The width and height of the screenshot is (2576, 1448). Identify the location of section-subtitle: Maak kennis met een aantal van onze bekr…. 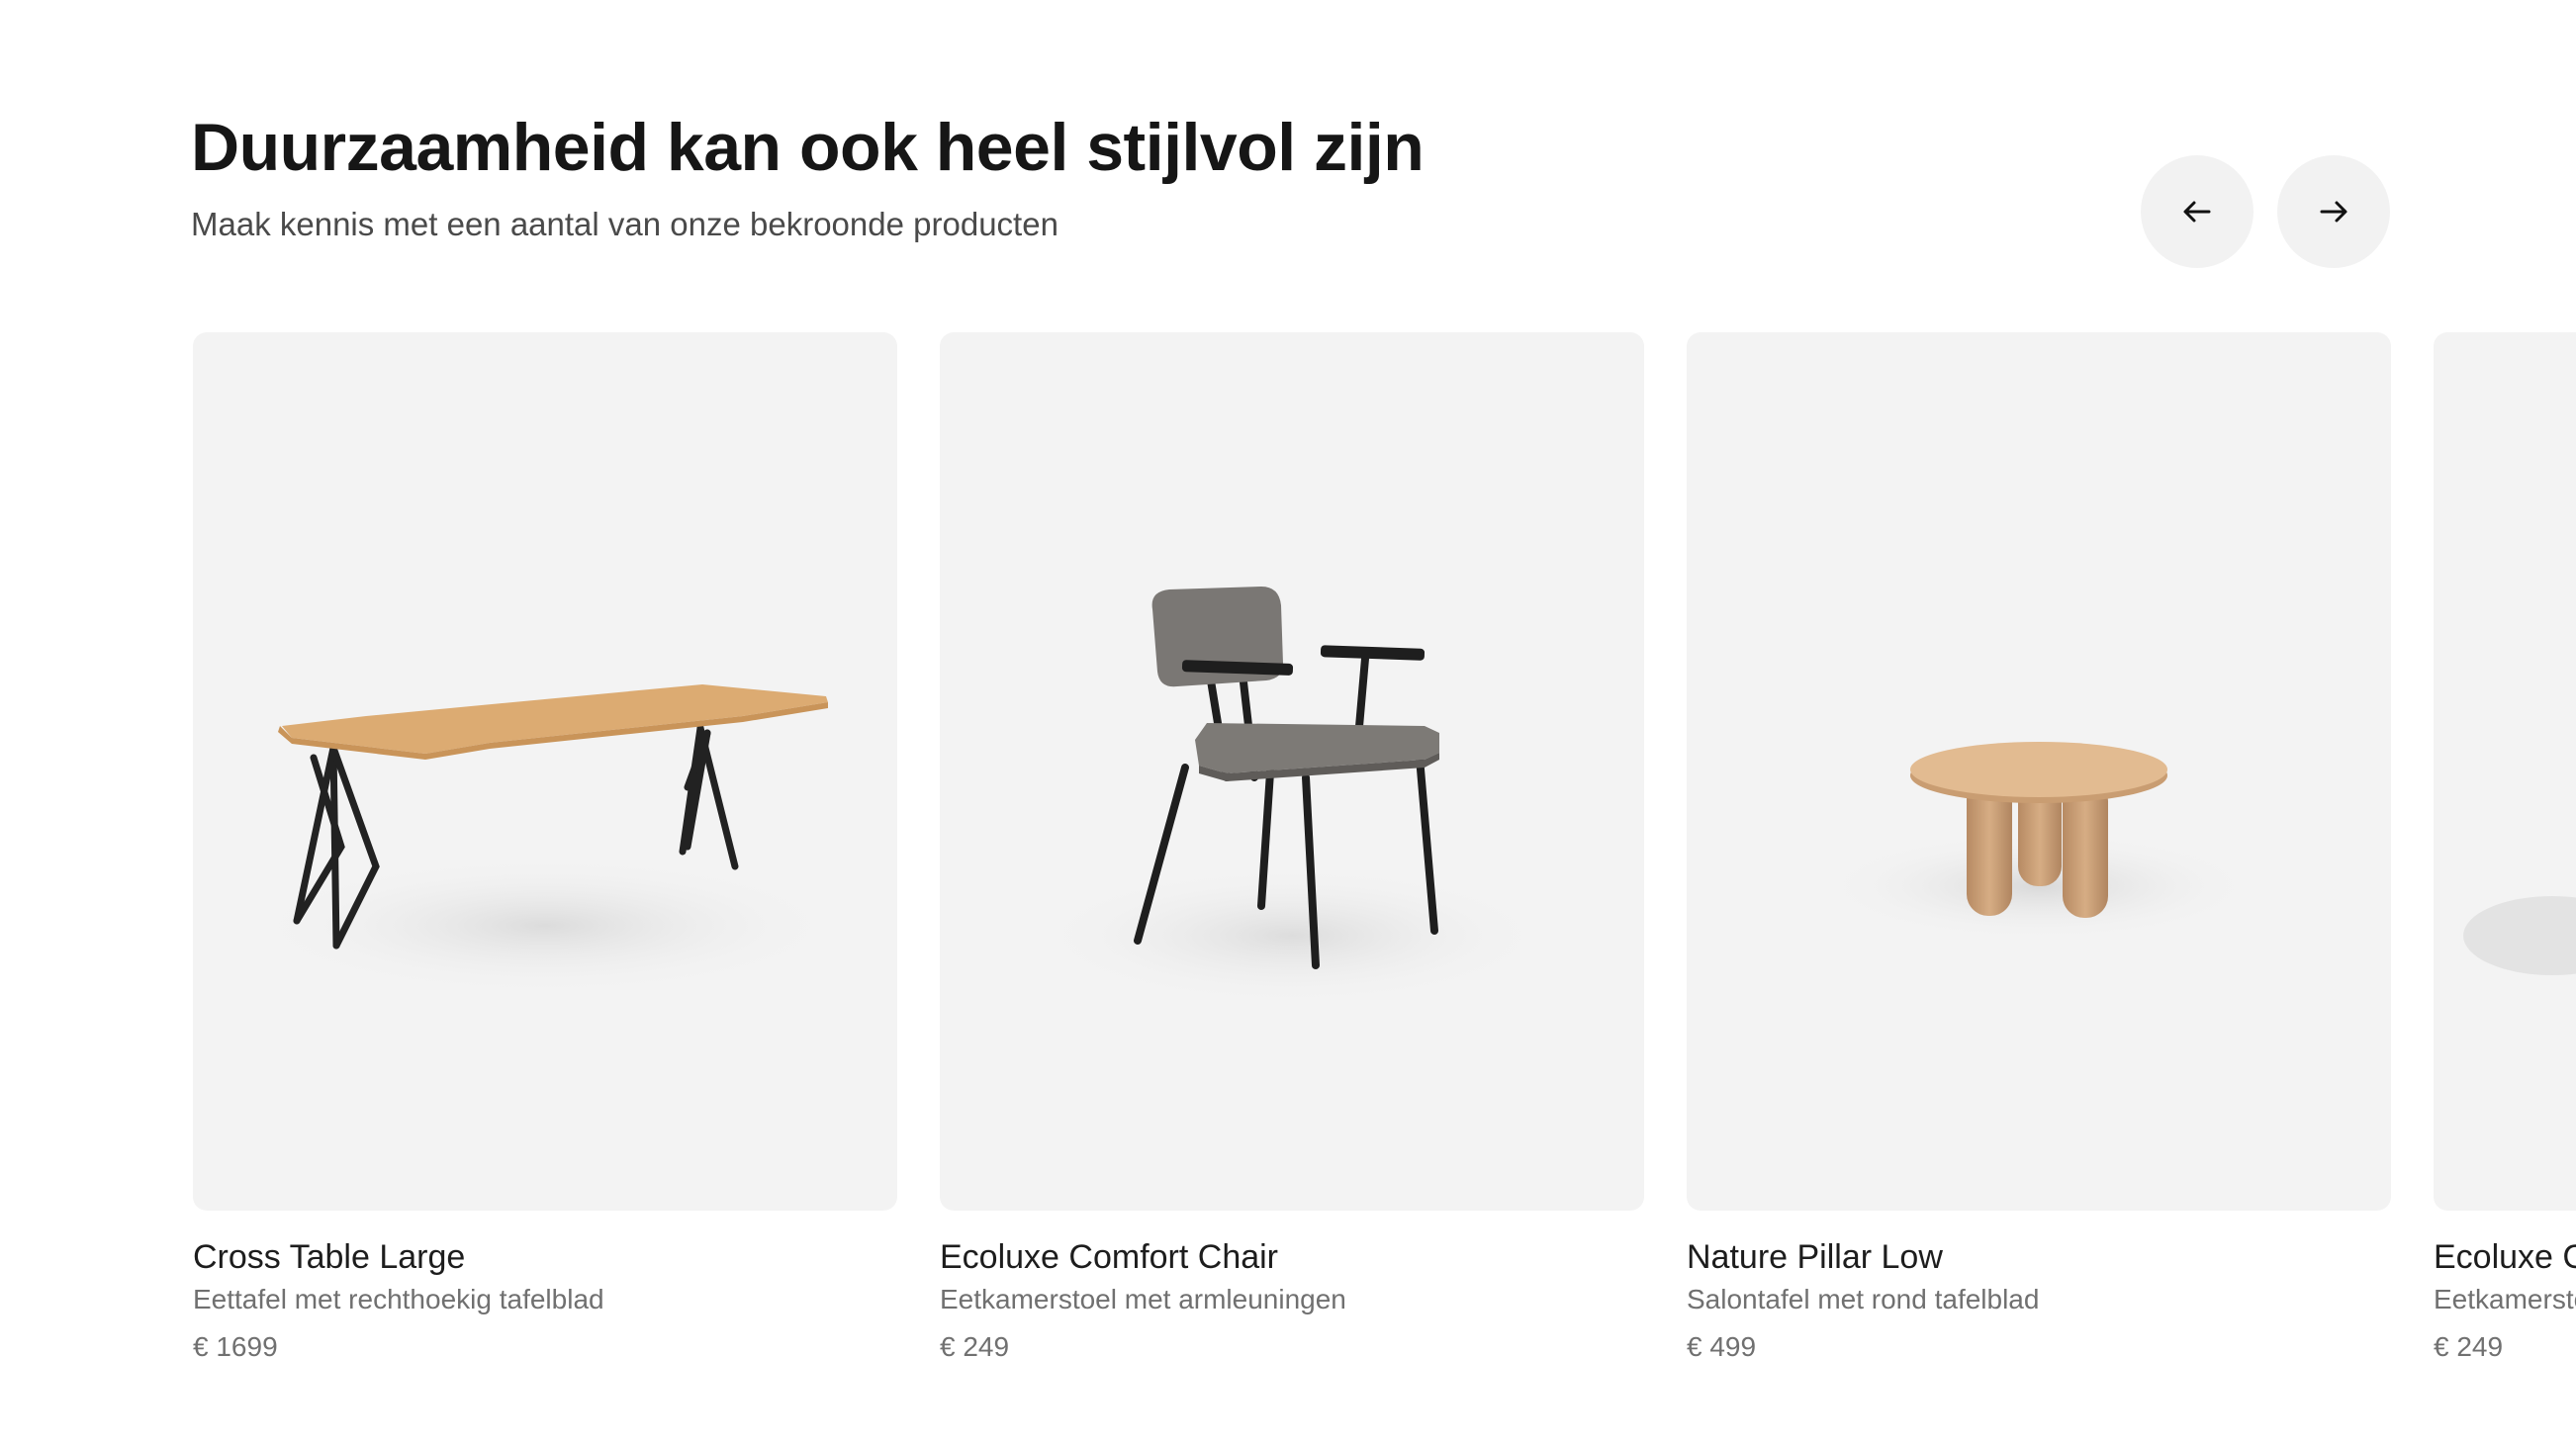
(624, 224).